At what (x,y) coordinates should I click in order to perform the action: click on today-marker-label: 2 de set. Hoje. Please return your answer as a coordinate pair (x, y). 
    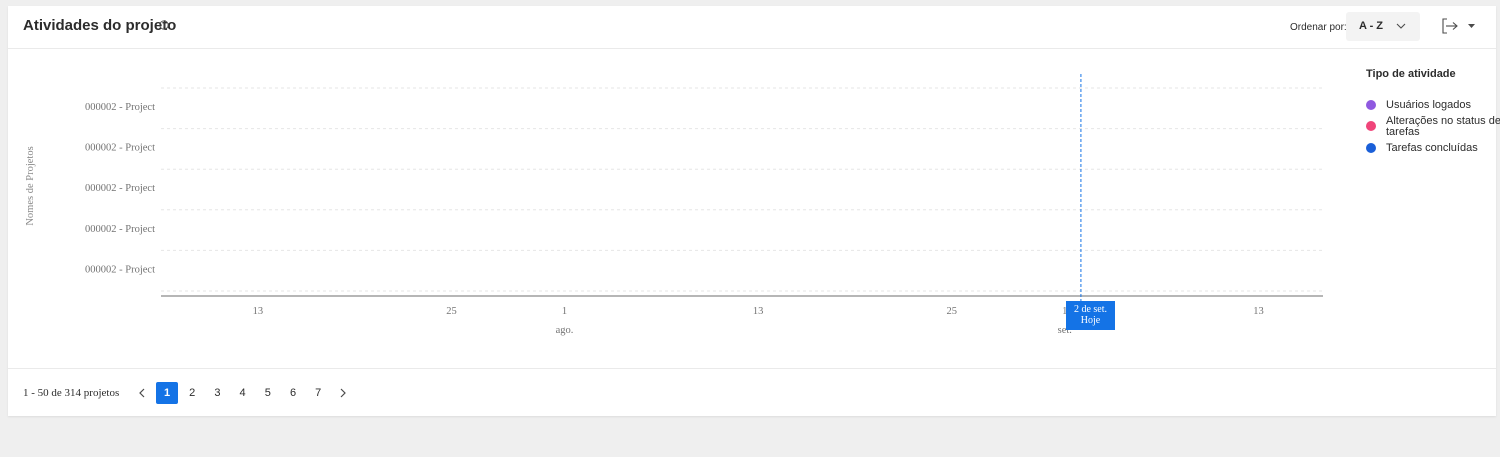
    Looking at the image, I should click on (1090, 315).